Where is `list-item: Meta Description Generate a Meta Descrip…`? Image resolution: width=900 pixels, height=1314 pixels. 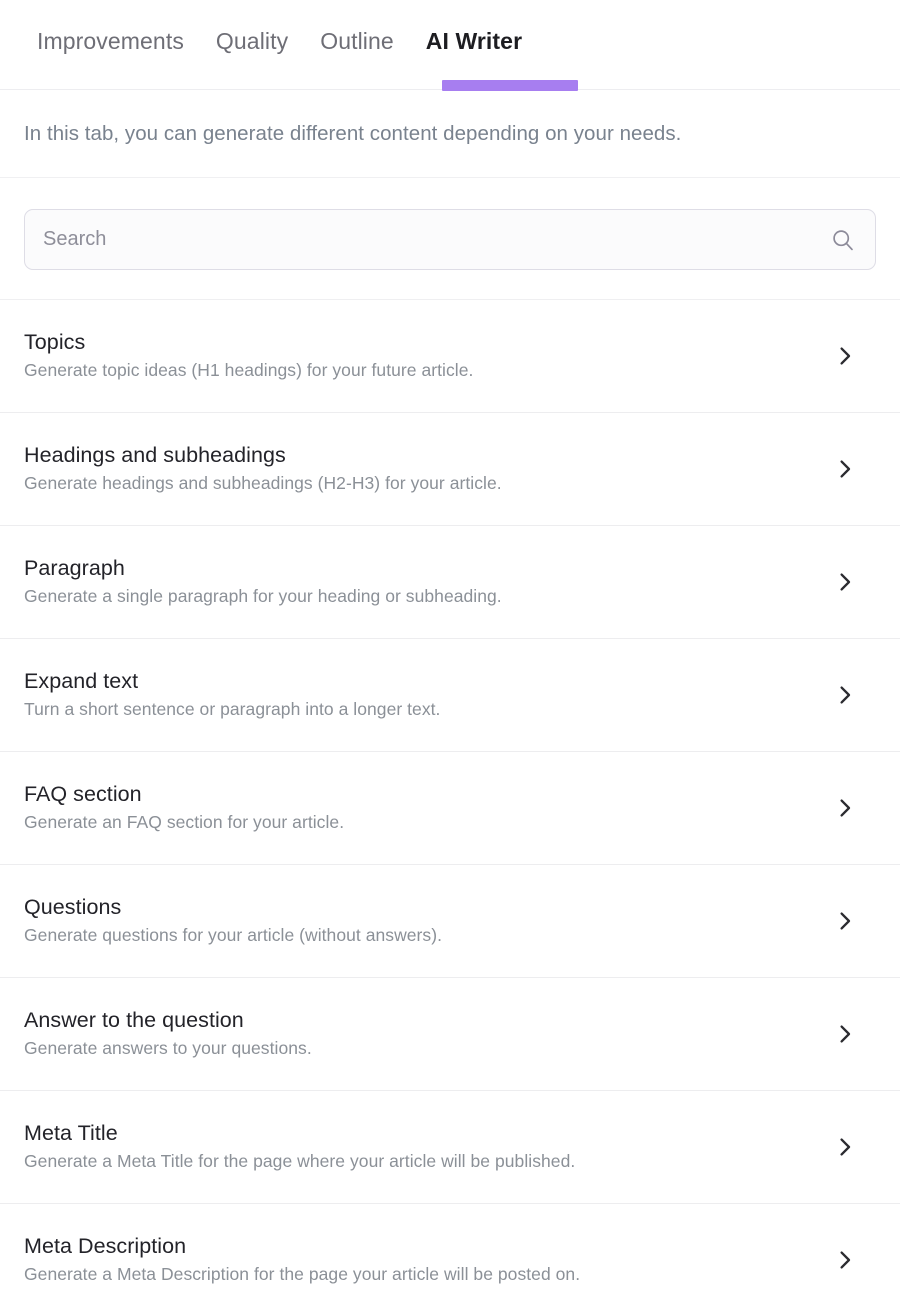
list-item: Meta Description Generate a Meta Descrip… is located at coordinates (450, 1259).